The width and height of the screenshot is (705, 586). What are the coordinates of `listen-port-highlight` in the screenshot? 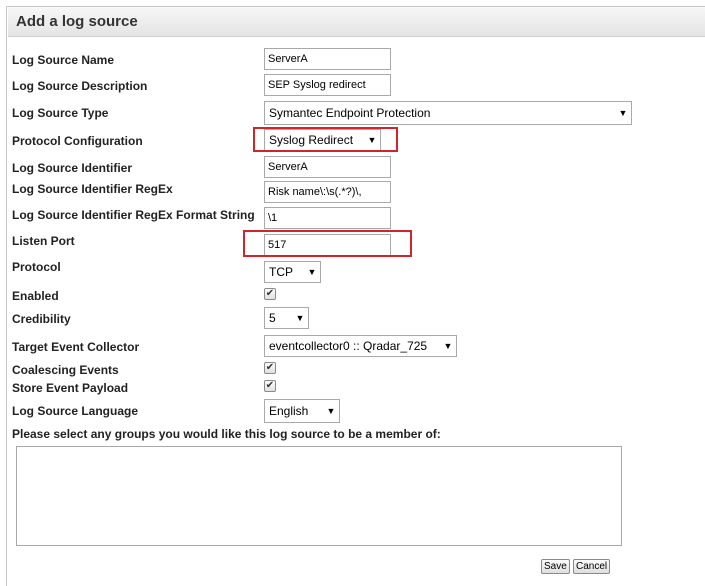 It's located at (327, 243).